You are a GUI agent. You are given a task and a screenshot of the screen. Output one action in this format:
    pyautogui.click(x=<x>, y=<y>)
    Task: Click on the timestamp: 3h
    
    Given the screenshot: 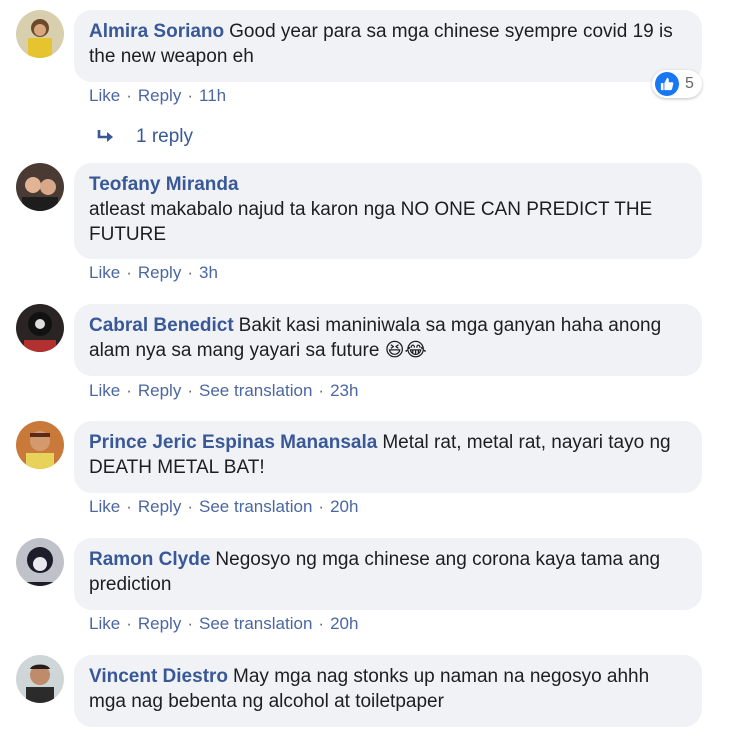 What is the action you would take?
    pyautogui.click(x=208, y=272)
    